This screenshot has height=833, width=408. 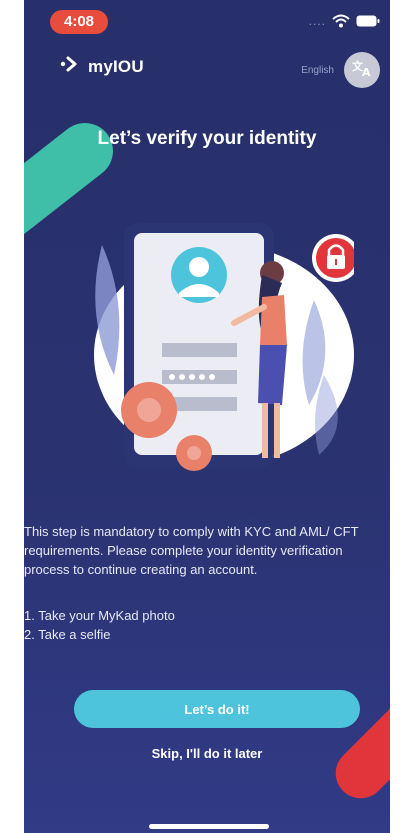 I want to click on lets-do-it-button: Let’s do it!, so click(x=217, y=709).